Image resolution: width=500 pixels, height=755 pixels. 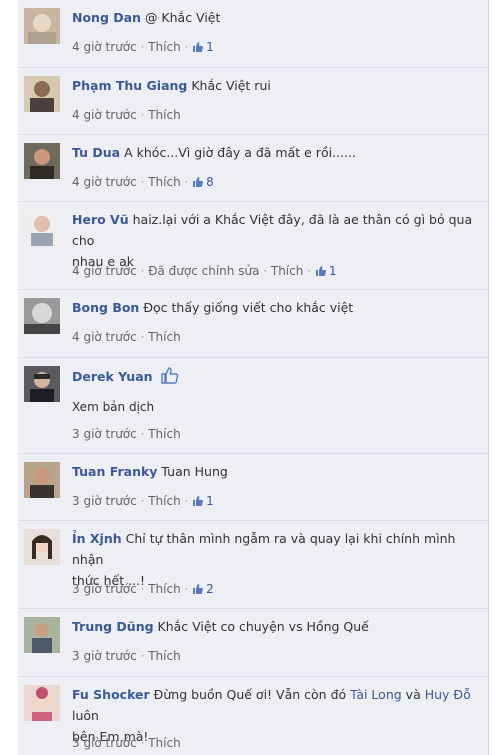 What do you see at coordinates (96, 152) in the screenshot?
I see `commenter-name: Tu Dua` at bounding box center [96, 152].